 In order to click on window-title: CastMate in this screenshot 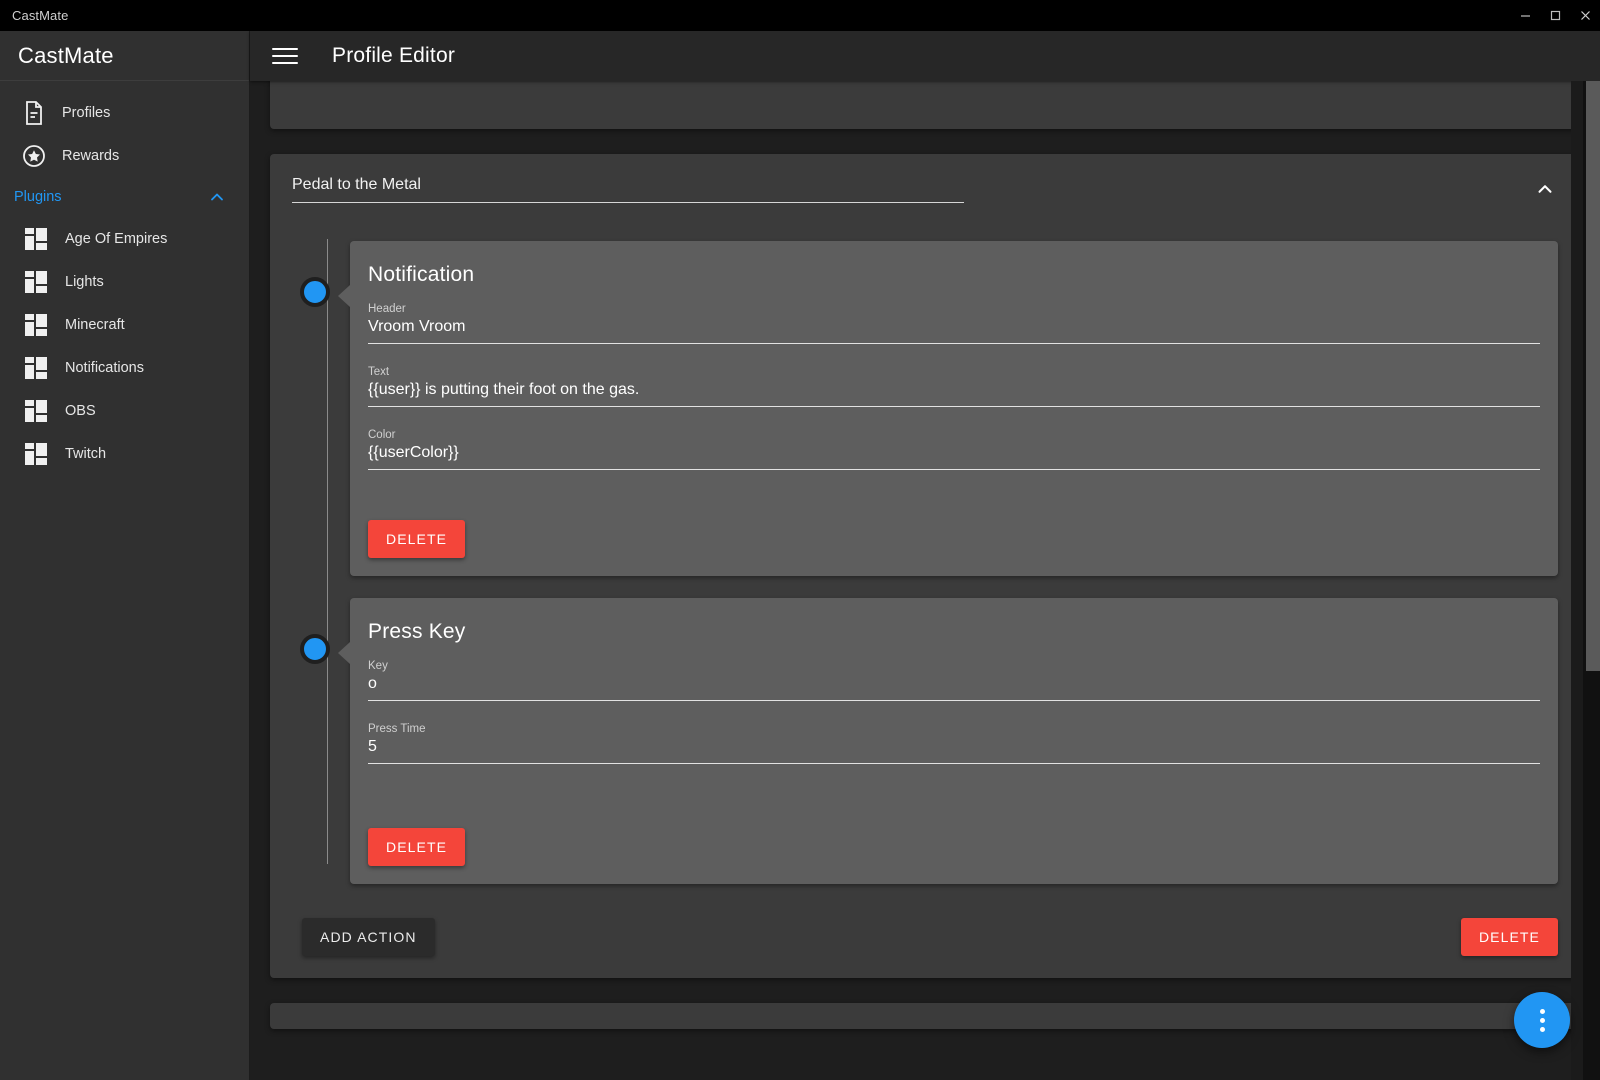, I will do `click(40, 15)`.